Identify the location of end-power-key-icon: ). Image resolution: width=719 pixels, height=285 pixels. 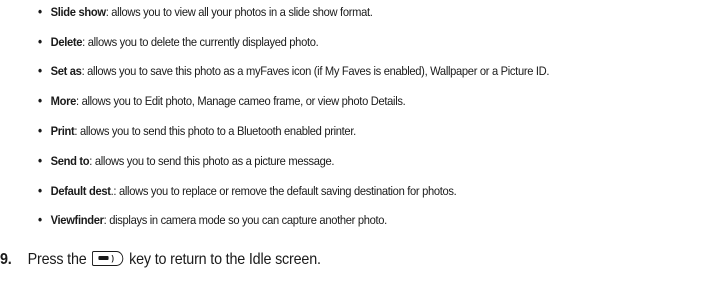
(108, 258).